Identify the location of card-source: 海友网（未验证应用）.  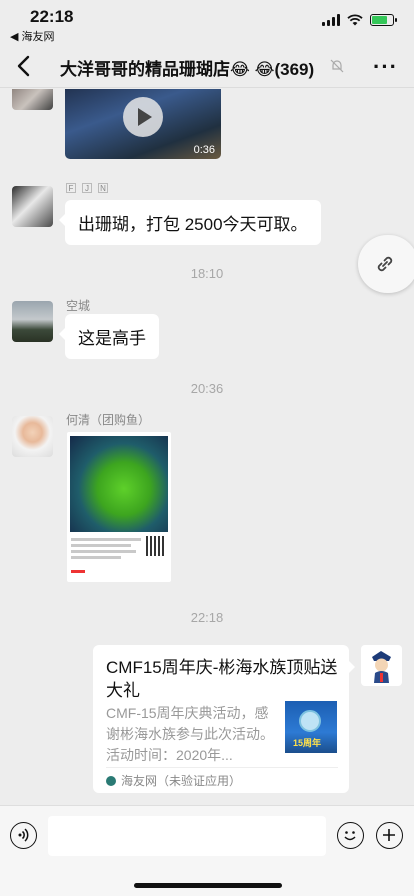
(173, 780).